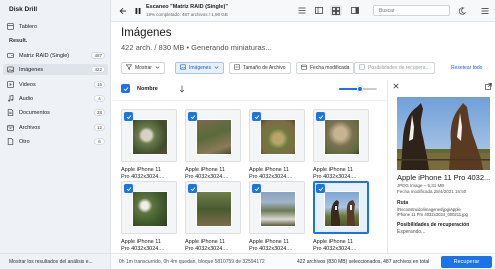 Image resolution: width=495 pixels, height=269 pixels. What do you see at coordinates (409, 10) in the screenshot?
I see `search-field` at bounding box center [409, 10].